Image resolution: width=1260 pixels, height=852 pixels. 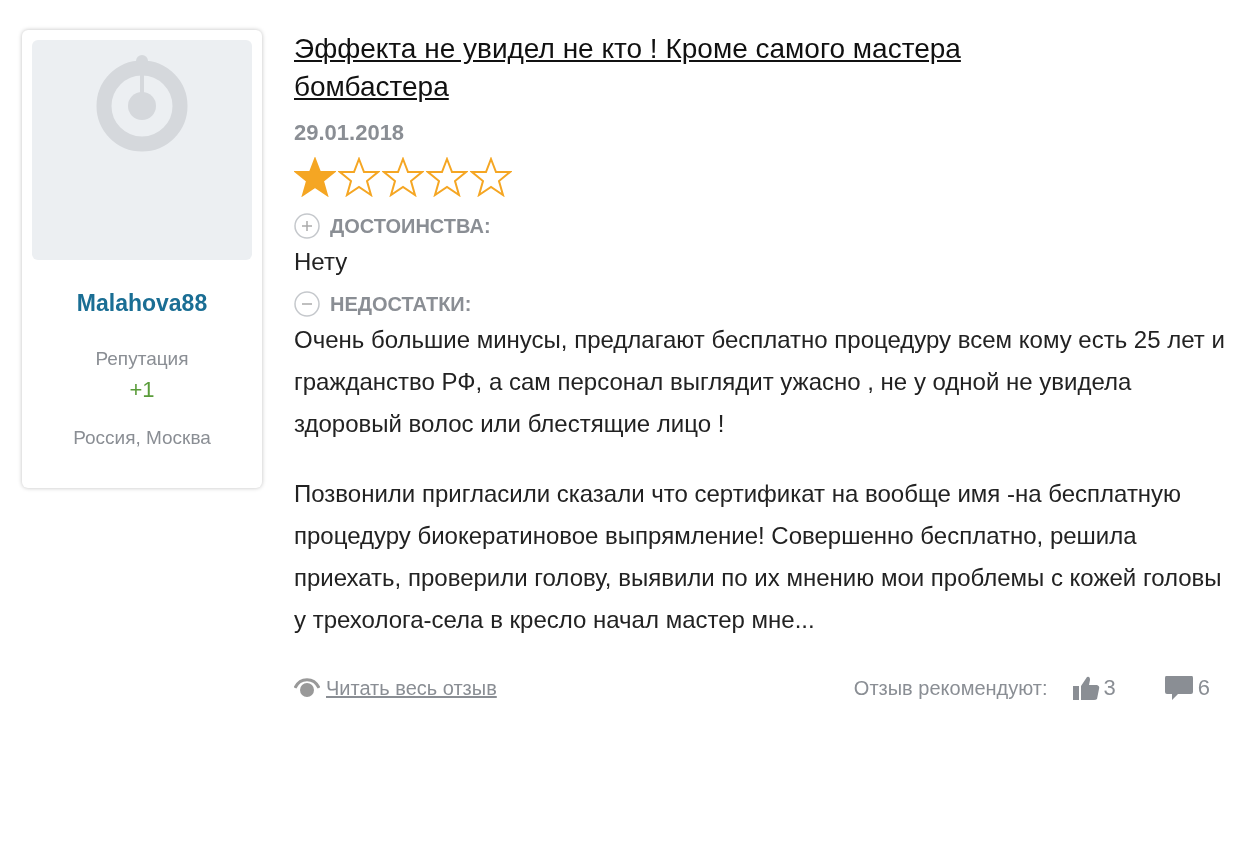 I want to click on author-location: Россия, Москва, so click(x=142, y=438).